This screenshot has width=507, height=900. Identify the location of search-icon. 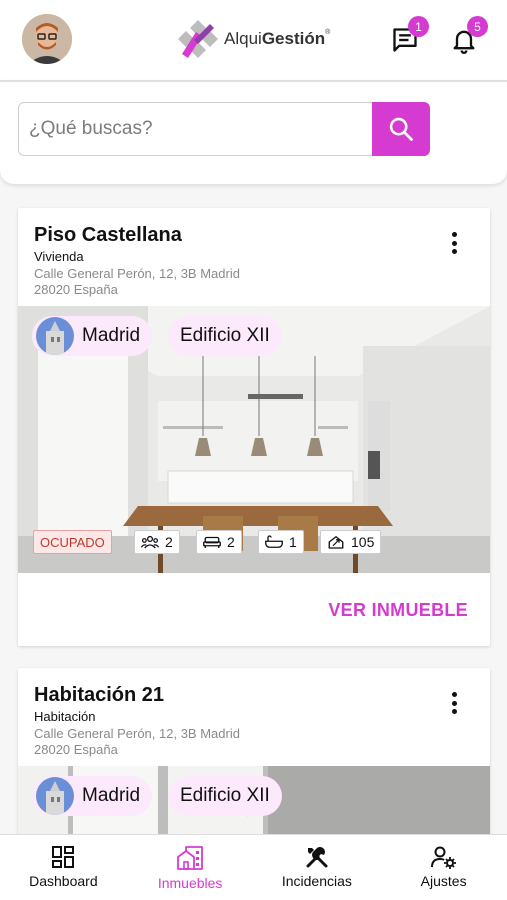
(401, 129).